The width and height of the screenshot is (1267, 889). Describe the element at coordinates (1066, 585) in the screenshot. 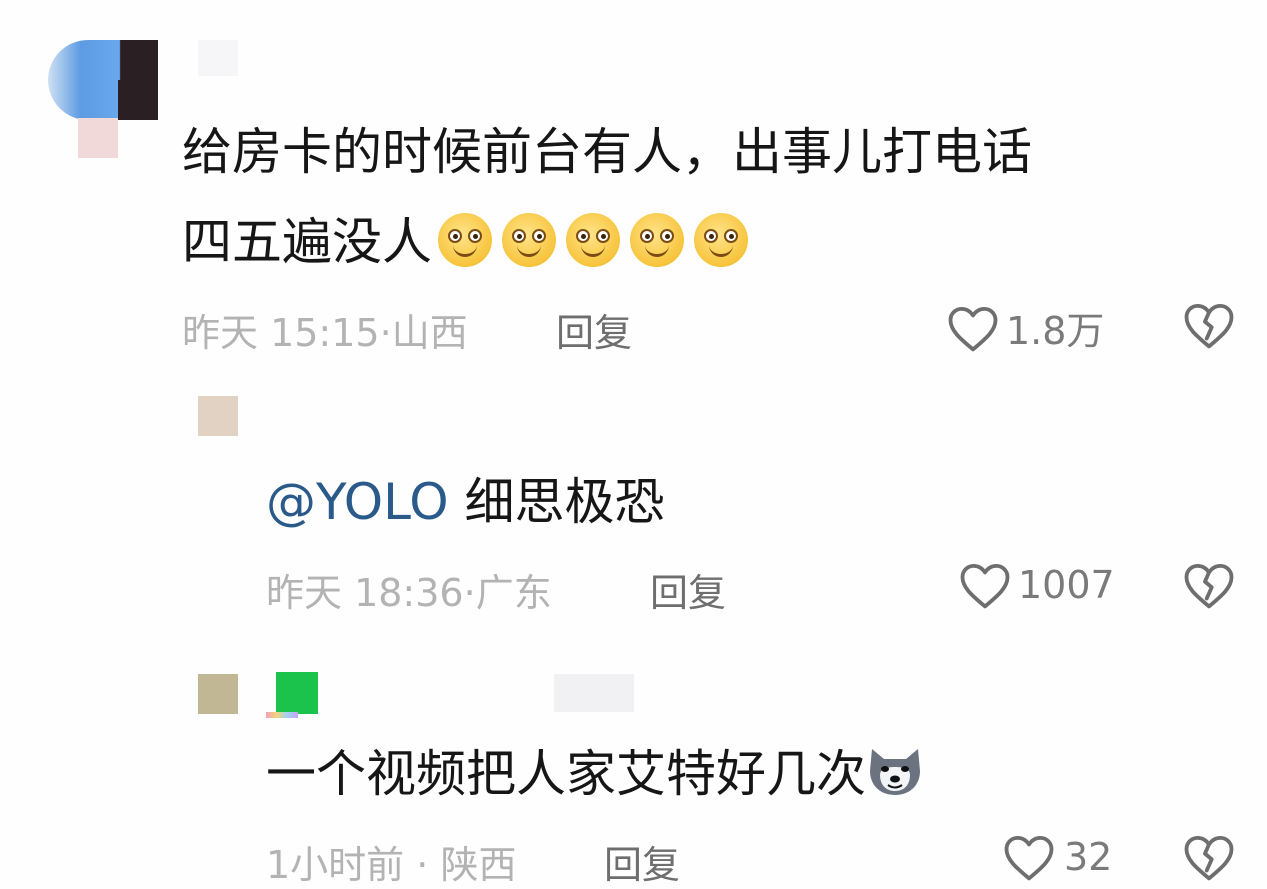

I see `like-count: 1007` at that location.